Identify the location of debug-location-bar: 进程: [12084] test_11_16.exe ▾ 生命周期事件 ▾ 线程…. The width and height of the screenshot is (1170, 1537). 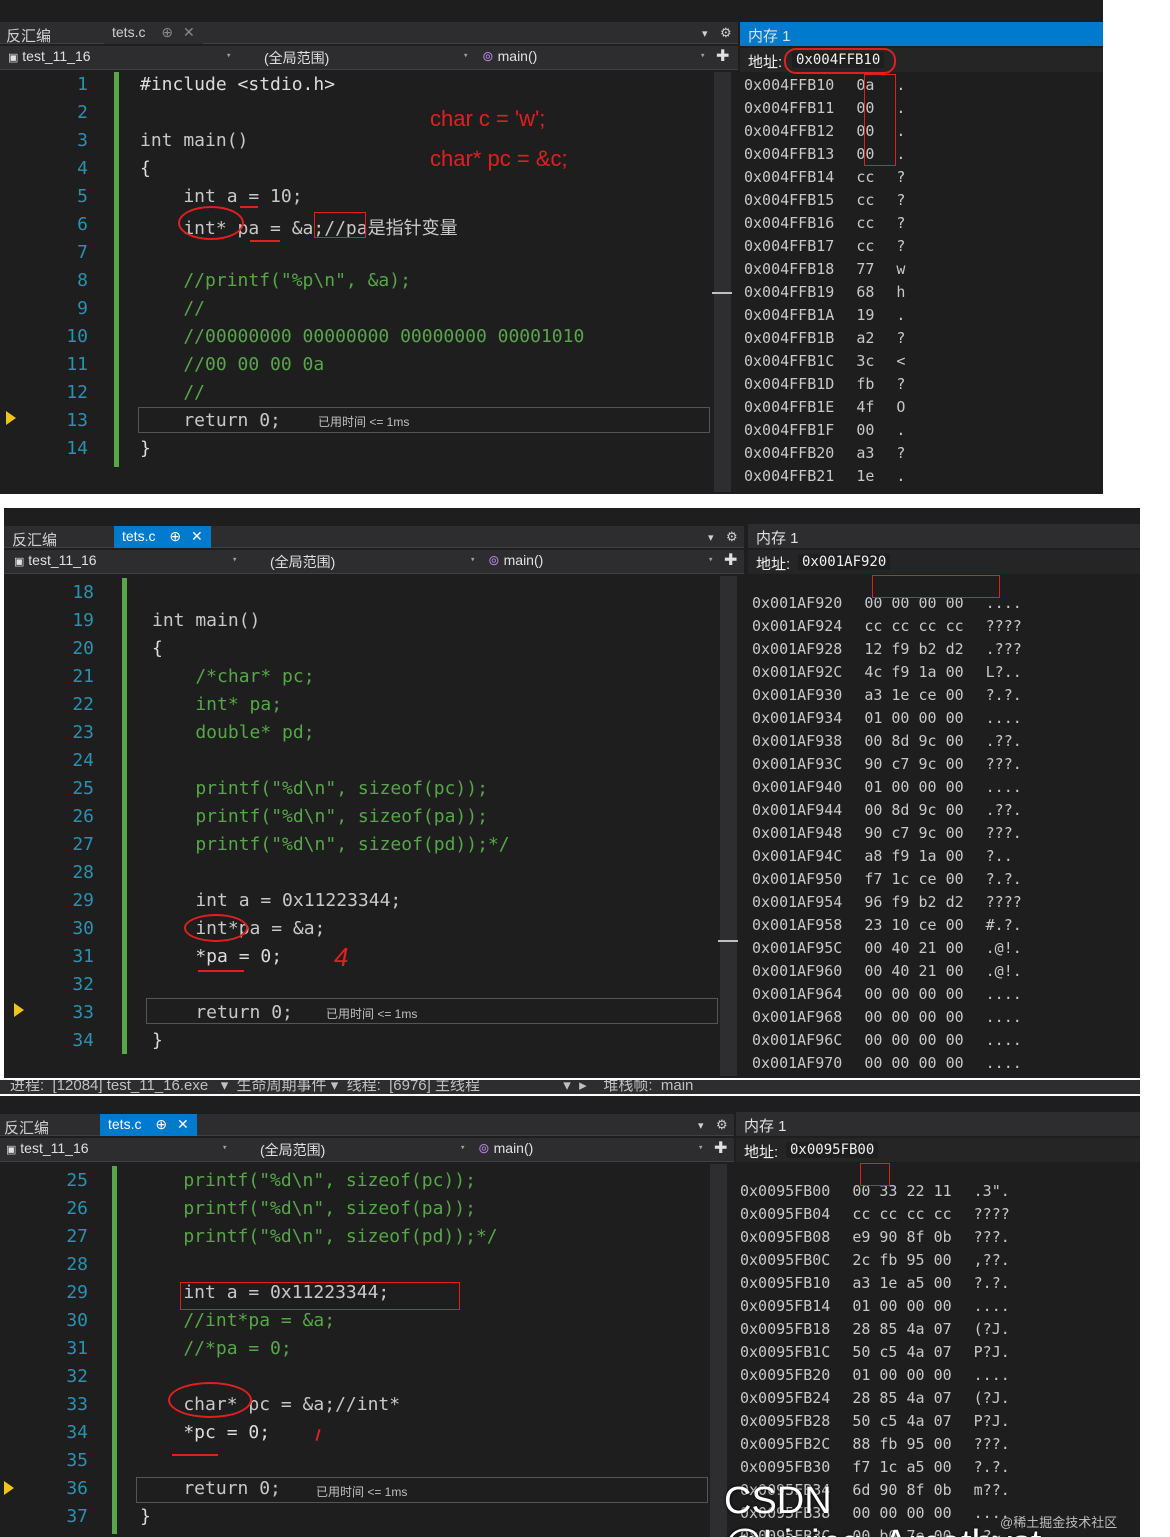
(570, 1087).